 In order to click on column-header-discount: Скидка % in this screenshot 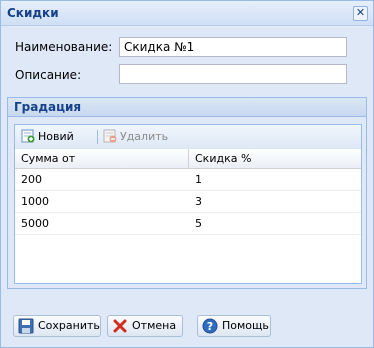, I will do `click(275, 159)`.